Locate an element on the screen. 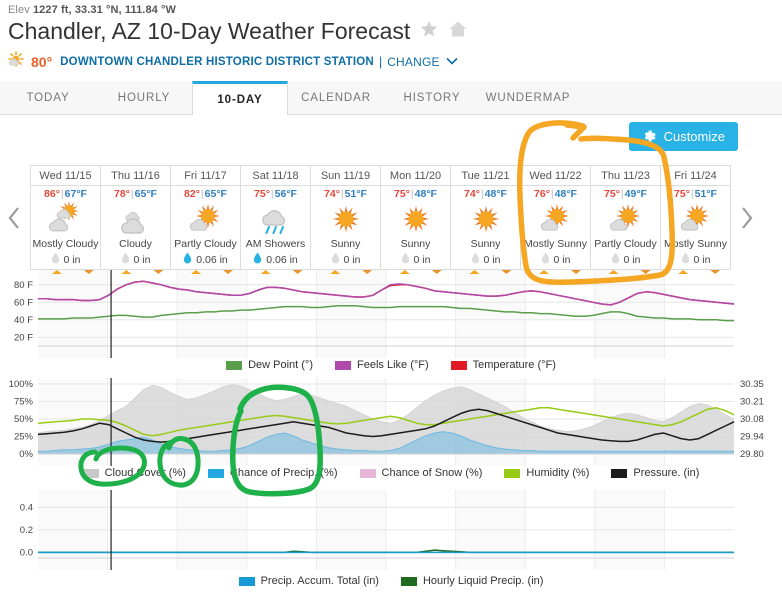 The width and height of the screenshot is (782, 596). legend-label: Pressure. (in) is located at coordinates (666, 473).